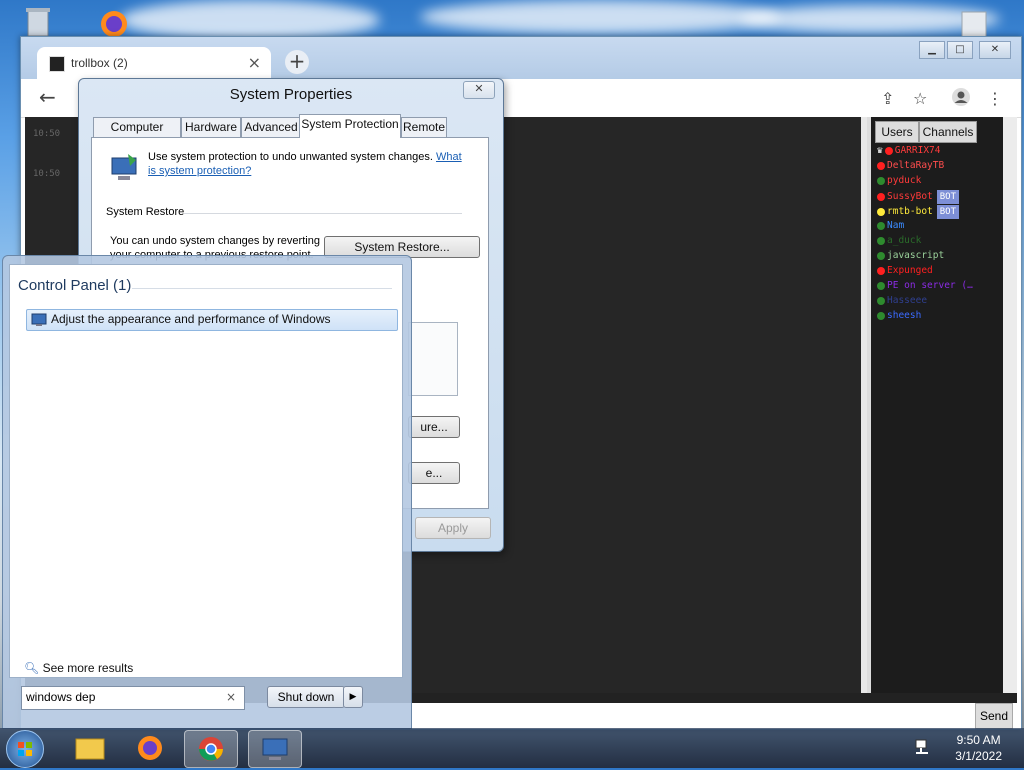 The image size is (1024, 770). What do you see at coordinates (917, 150) in the screenshot?
I see `username: GARRIX74` at bounding box center [917, 150].